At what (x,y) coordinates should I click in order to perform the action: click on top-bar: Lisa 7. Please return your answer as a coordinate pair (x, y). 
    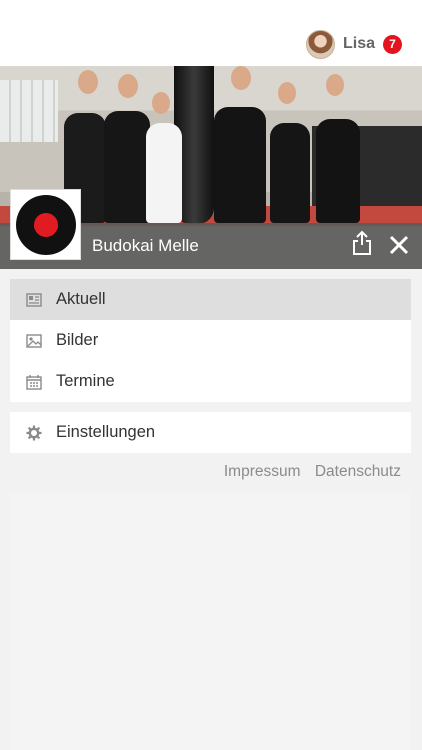
    Looking at the image, I should click on (211, 33).